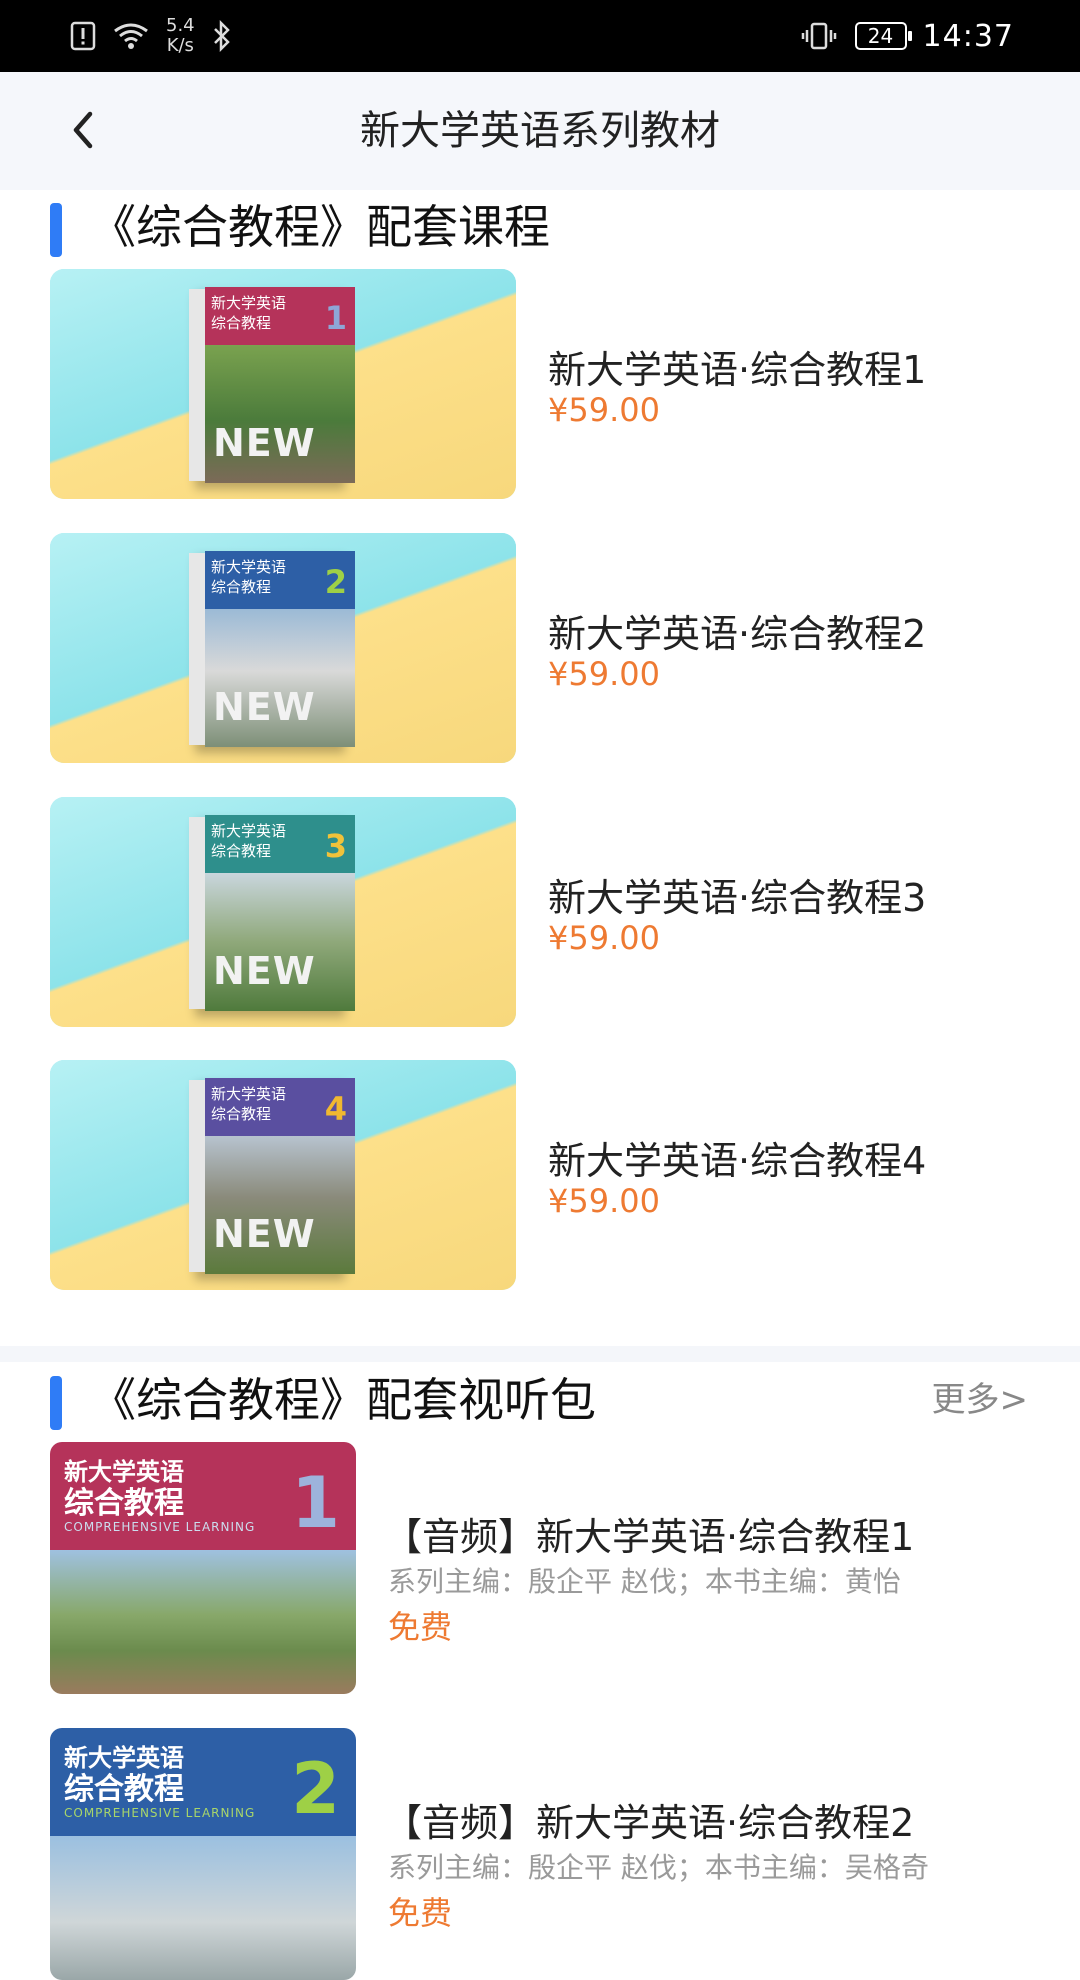 The height and width of the screenshot is (1980, 1080). What do you see at coordinates (343, 1400) in the screenshot?
I see `section-title: 《综合教程》配套视听包` at bounding box center [343, 1400].